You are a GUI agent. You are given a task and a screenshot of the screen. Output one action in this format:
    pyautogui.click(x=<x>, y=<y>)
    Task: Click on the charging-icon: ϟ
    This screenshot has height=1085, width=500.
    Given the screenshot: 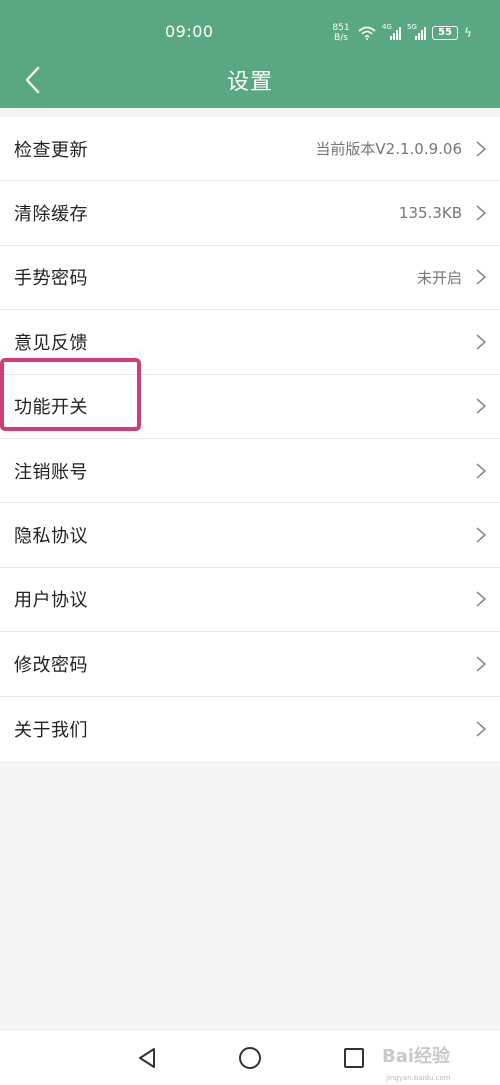 What is the action you would take?
    pyautogui.click(x=468, y=33)
    